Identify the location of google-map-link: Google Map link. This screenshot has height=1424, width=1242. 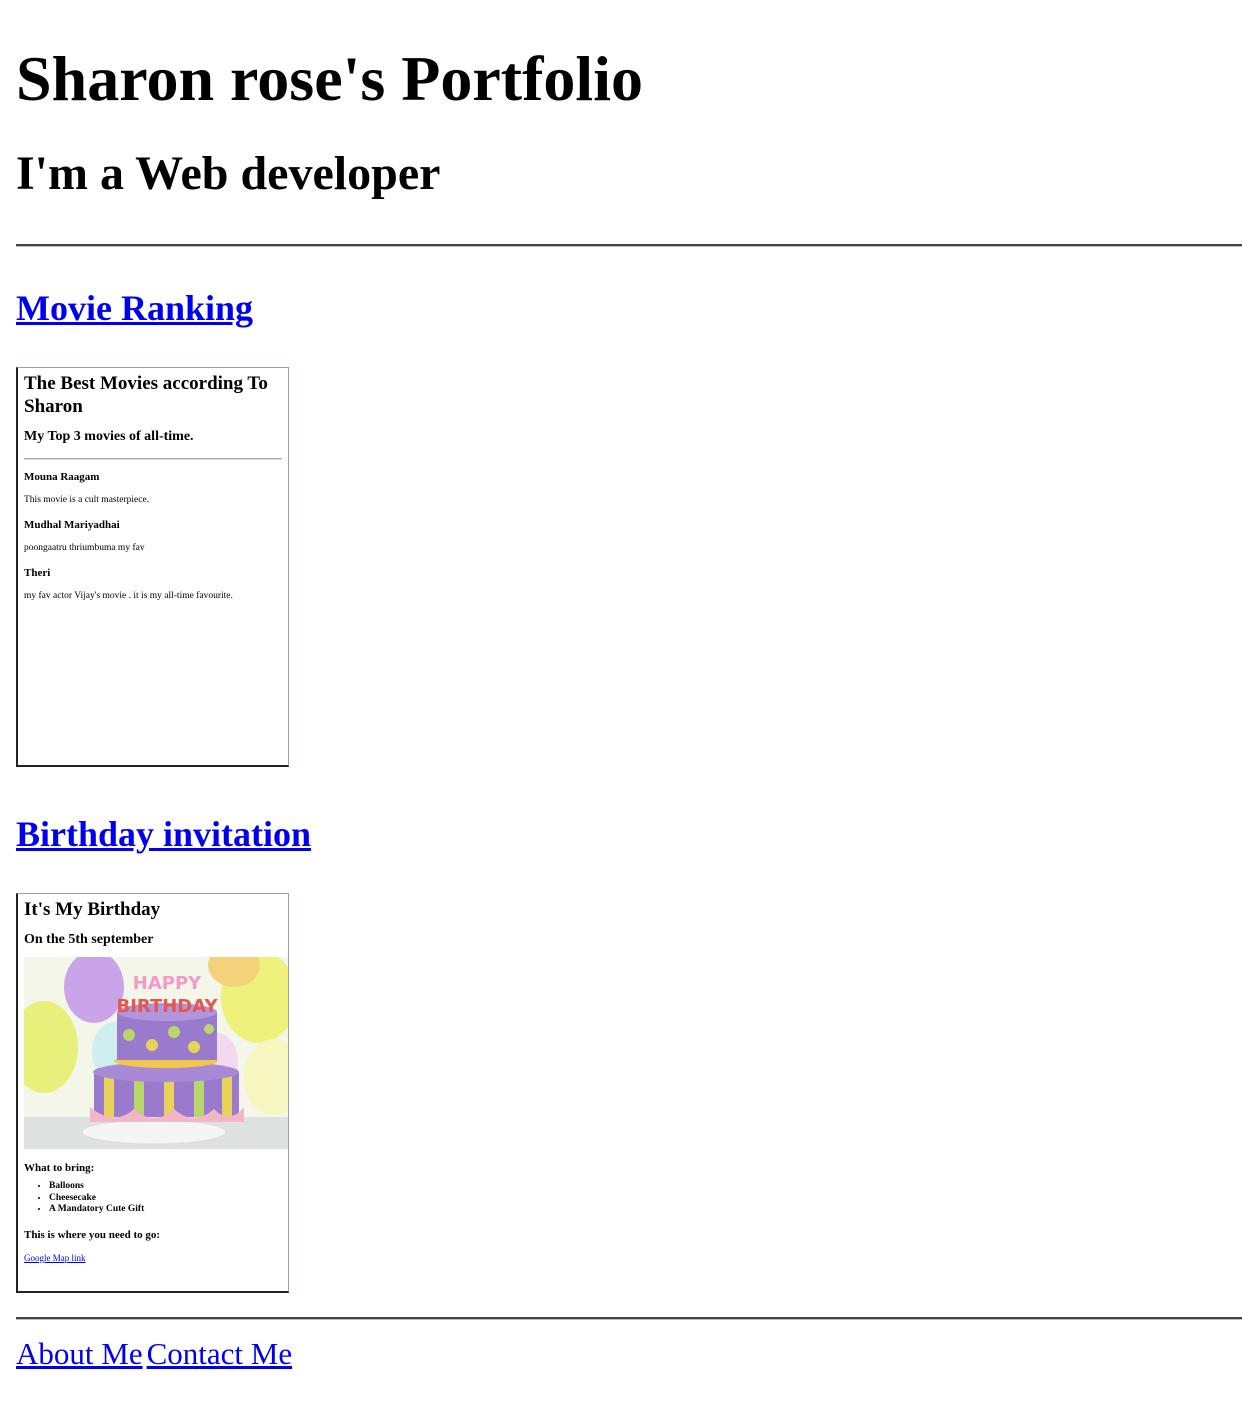
(55, 1258).